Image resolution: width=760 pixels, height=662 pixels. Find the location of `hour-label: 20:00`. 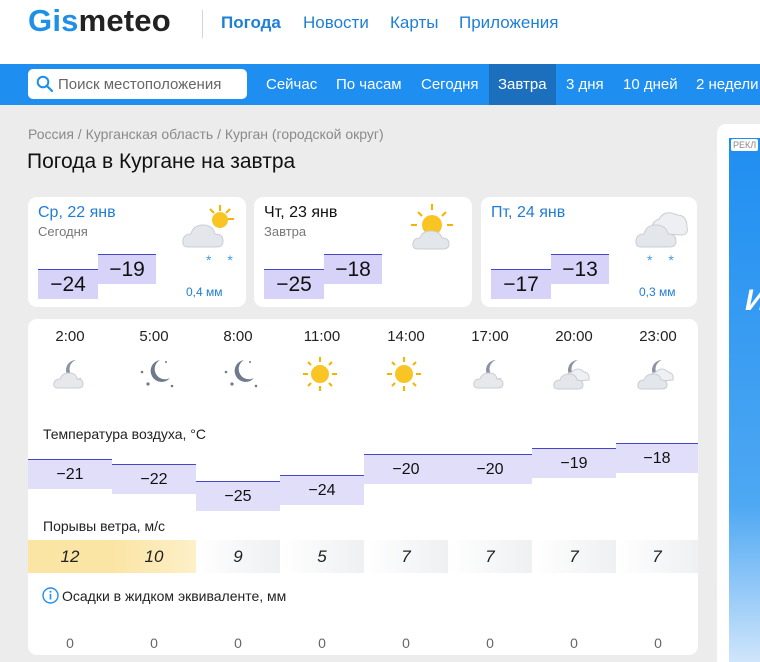

hour-label: 20:00 is located at coordinates (574, 336).